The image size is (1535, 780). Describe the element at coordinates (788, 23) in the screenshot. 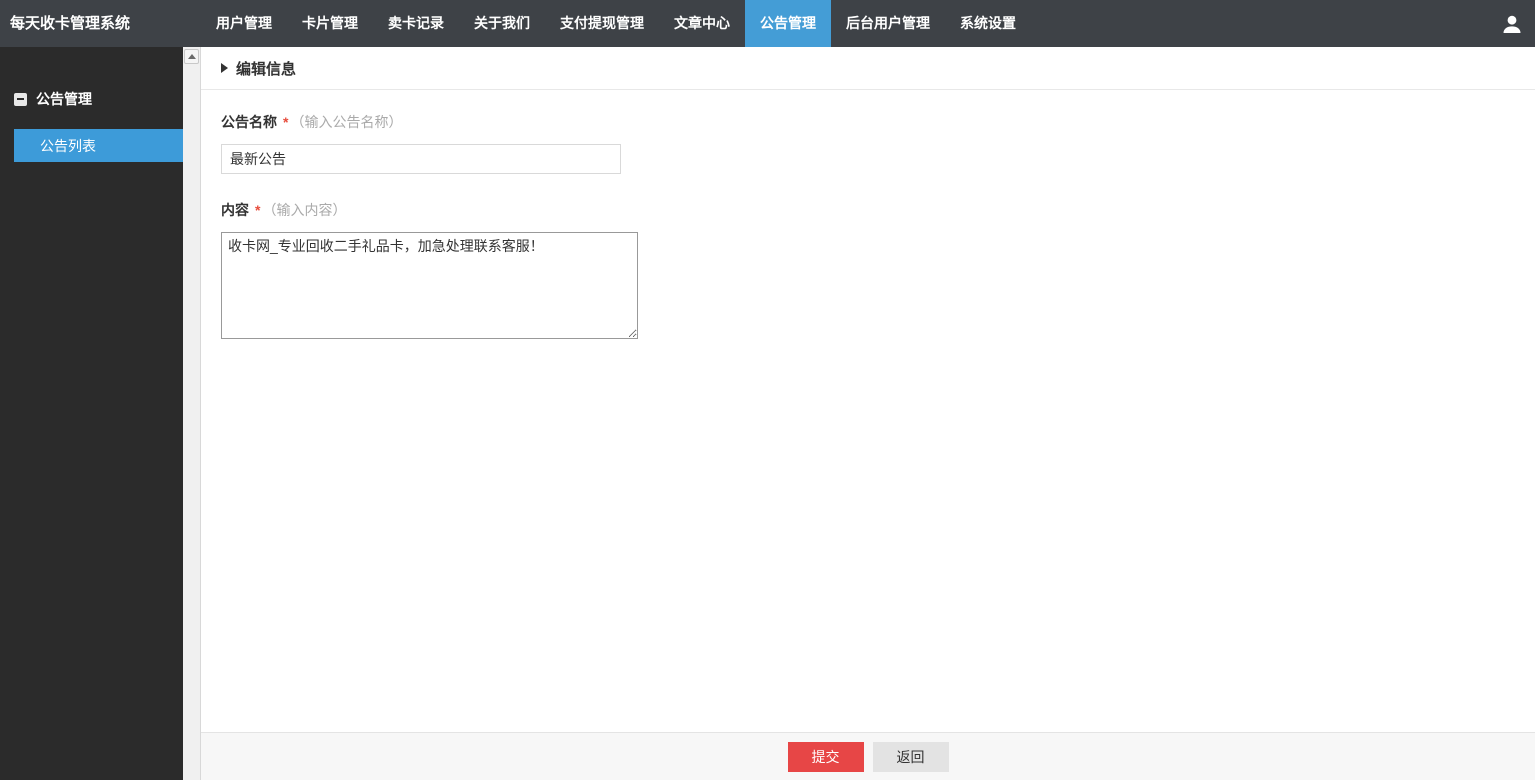

I see `nav-item-announcement-management: 公告管理` at that location.